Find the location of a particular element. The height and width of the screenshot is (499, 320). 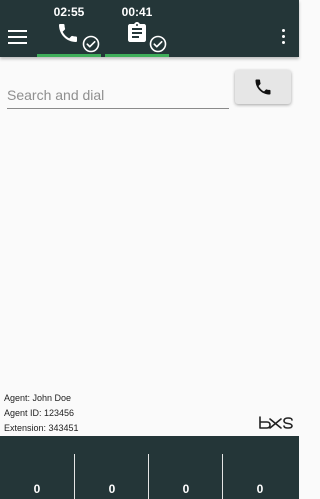

search-and-dial-input is located at coordinates (118, 95).